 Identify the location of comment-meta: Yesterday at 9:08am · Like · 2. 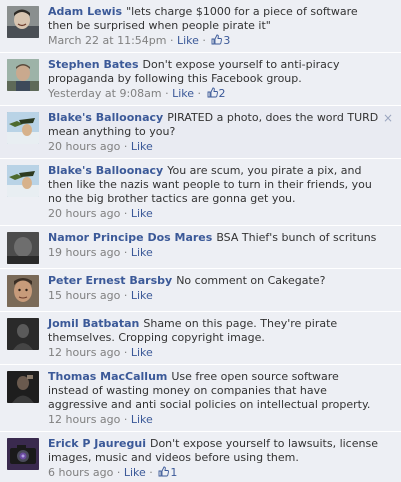
(213, 94).